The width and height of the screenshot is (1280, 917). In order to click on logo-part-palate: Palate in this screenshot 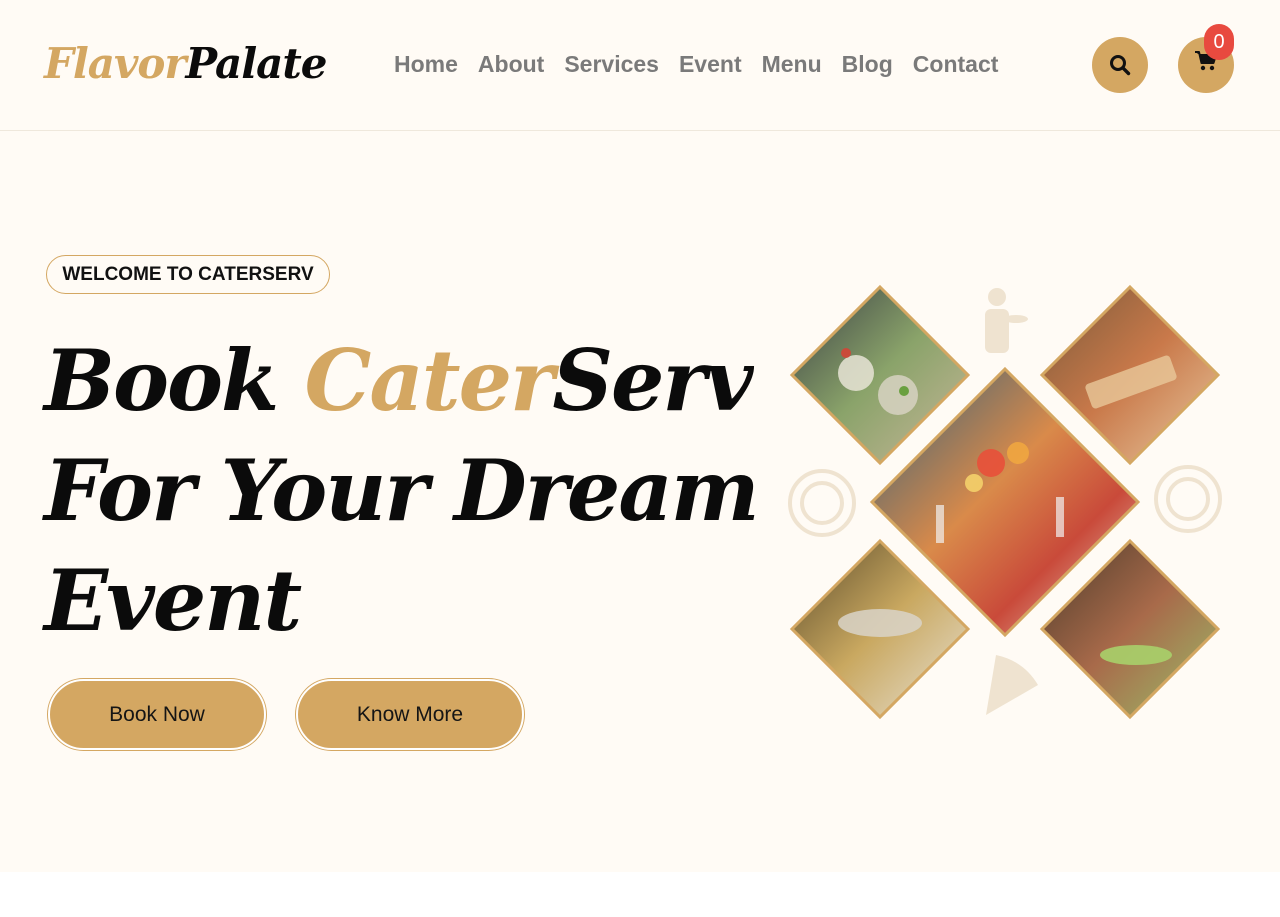, I will do `click(256, 63)`.